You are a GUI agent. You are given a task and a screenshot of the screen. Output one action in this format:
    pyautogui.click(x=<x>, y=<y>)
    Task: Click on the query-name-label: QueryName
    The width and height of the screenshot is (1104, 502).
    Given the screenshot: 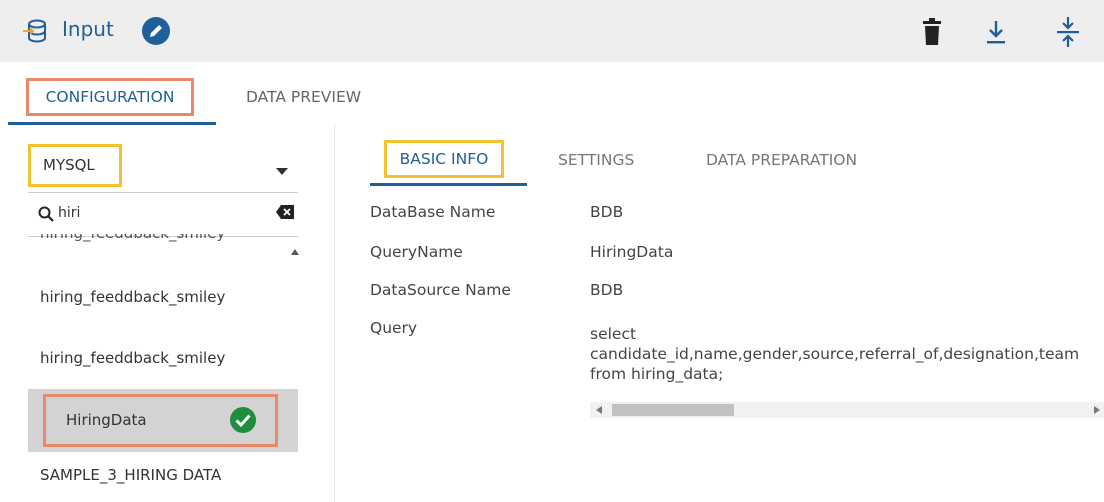 What is the action you would take?
    pyautogui.click(x=416, y=252)
    